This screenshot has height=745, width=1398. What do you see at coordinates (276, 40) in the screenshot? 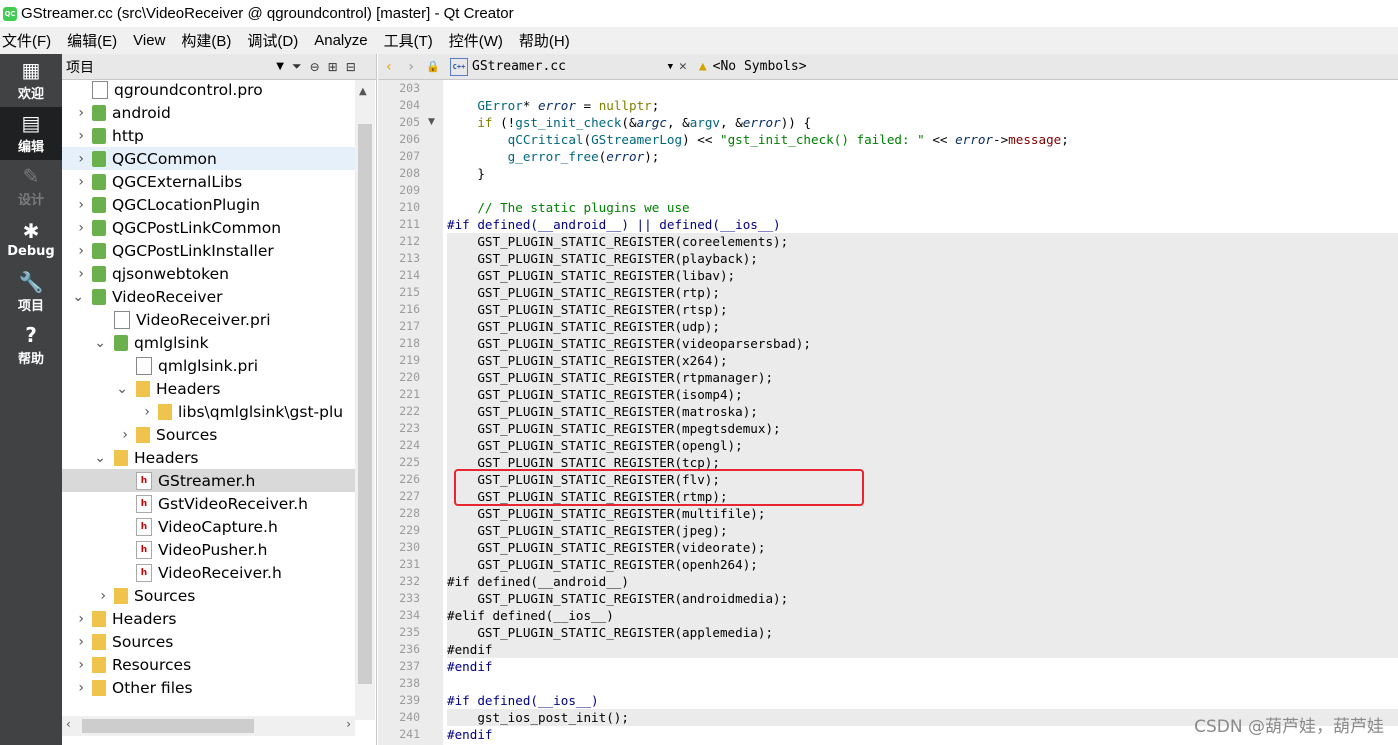
I see `menu-item: 调试(D)` at bounding box center [276, 40].